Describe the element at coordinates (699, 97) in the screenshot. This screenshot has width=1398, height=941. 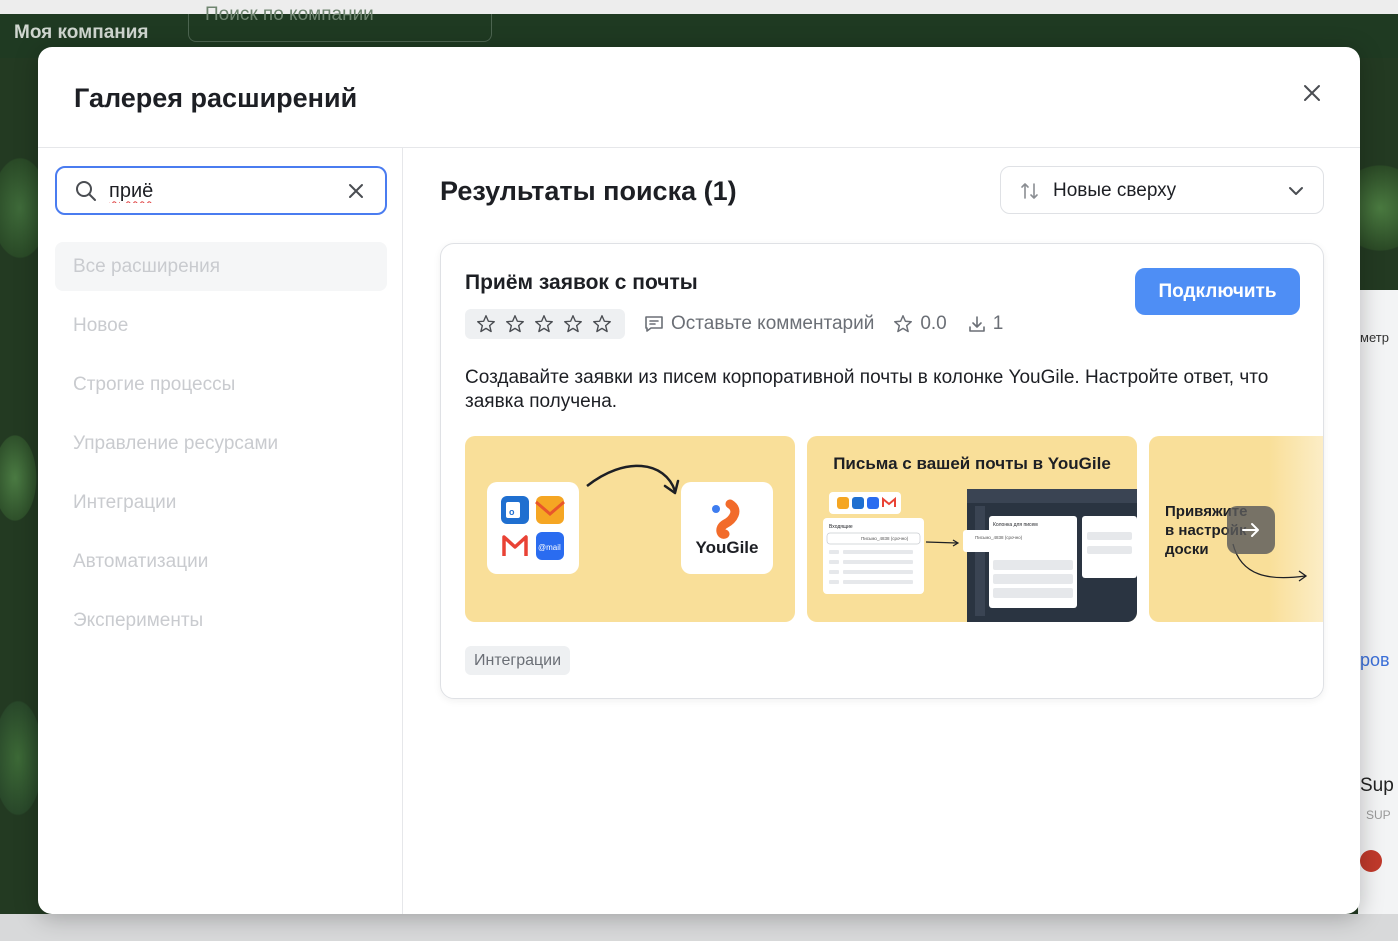
I see `modal-header: Галерея расширений` at that location.